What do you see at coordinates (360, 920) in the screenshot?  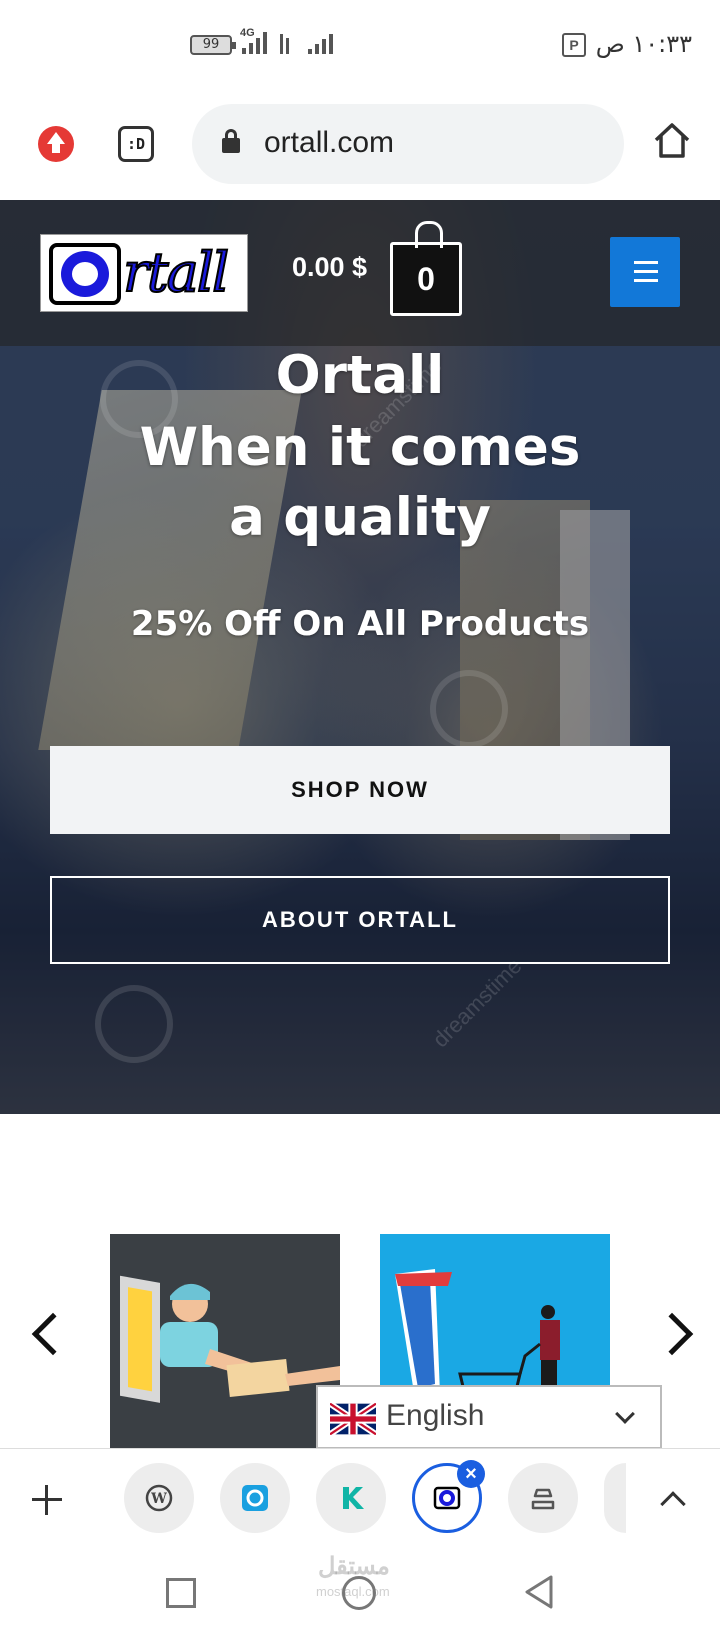 I see `about-ortall-button: ABOUT ORTALL` at bounding box center [360, 920].